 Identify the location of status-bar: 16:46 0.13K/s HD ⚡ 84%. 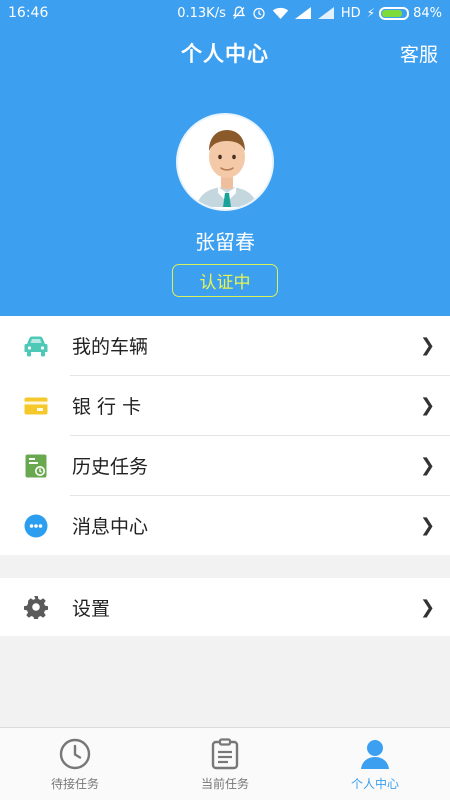
(225, 13).